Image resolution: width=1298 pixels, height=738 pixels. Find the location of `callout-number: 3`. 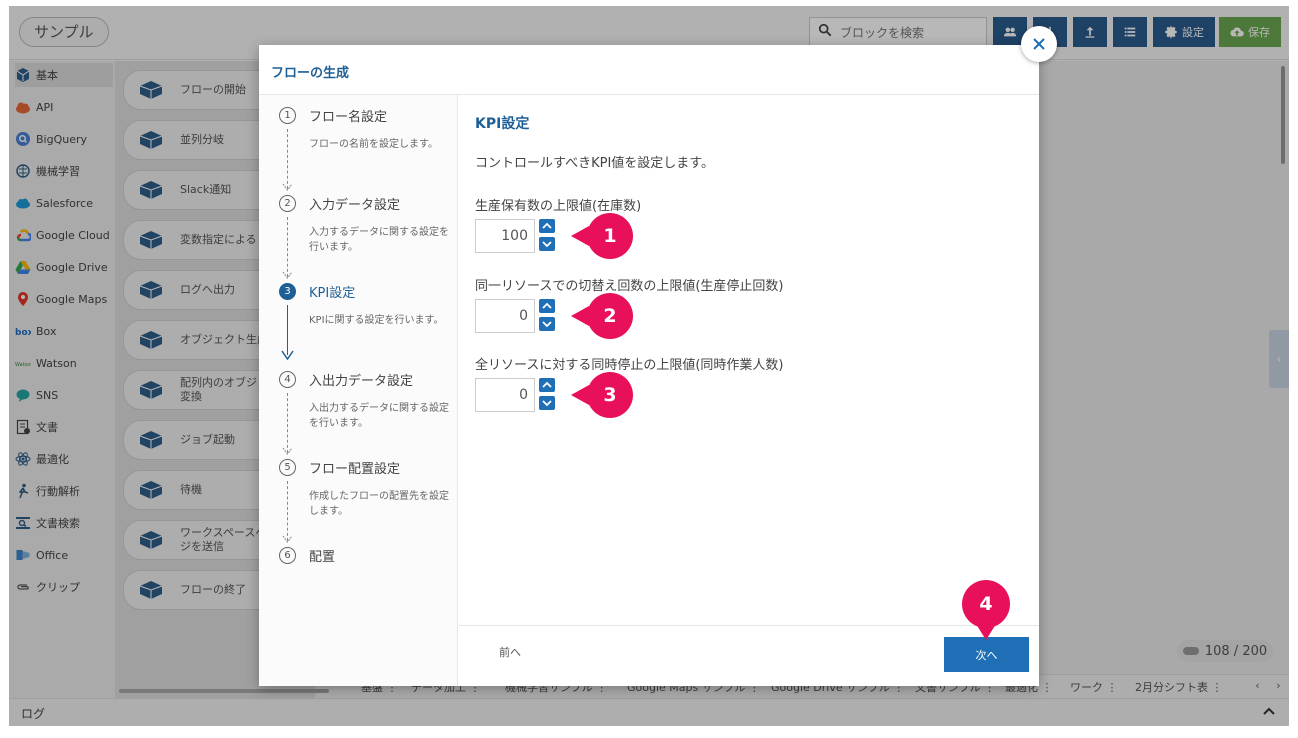

callout-number: 3 is located at coordinates (610, 395).